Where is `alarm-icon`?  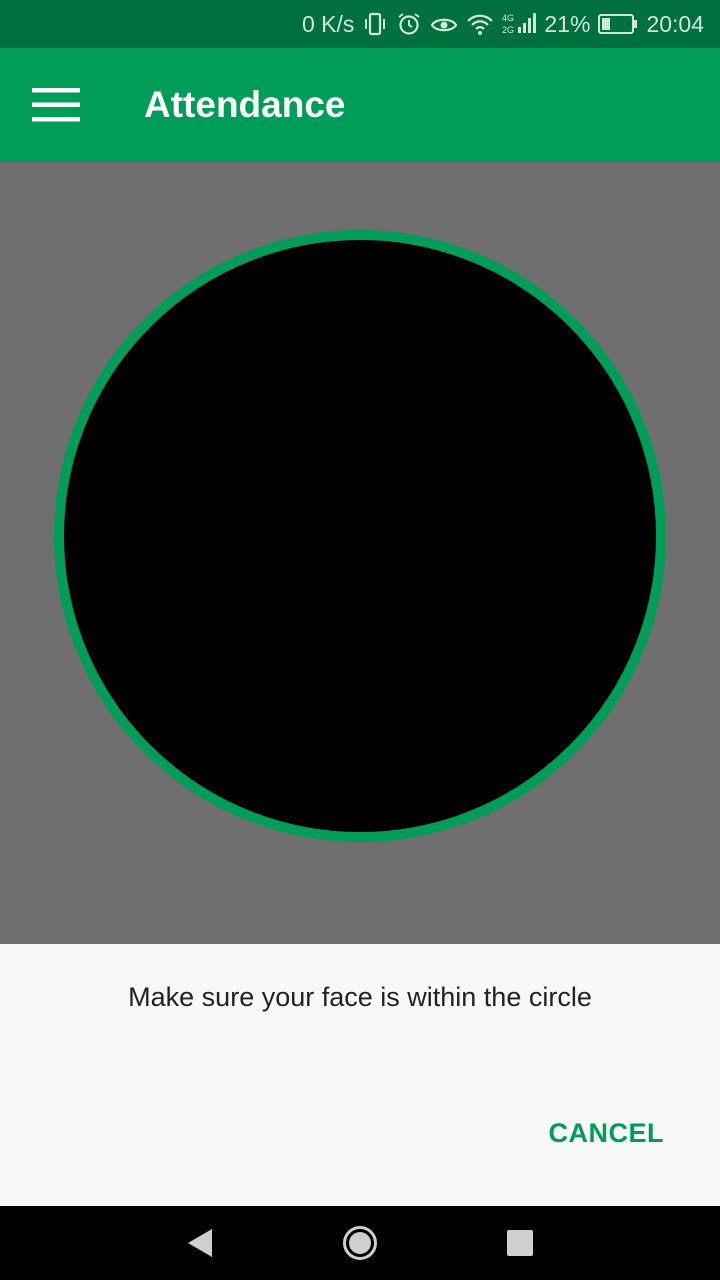 alarm-icon is located at coordinates (409, 24).